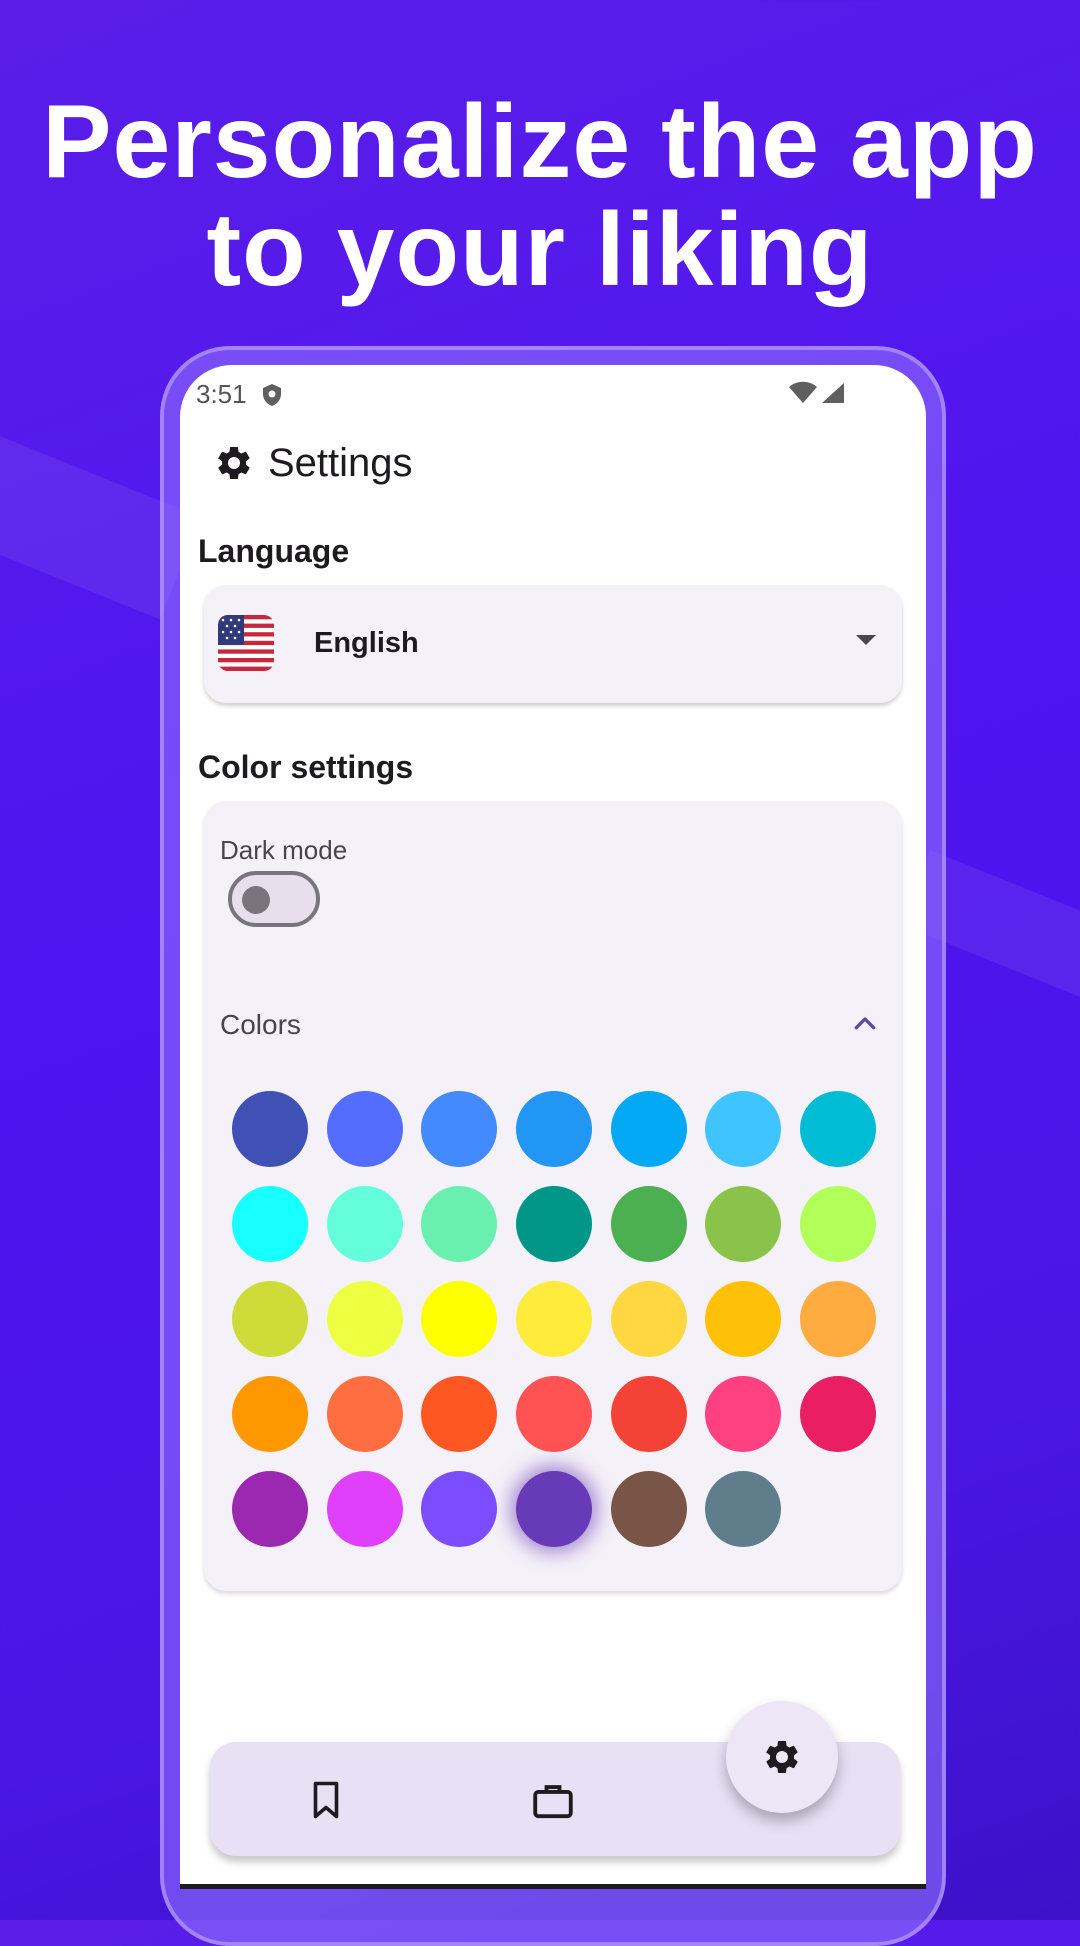 This screenshot has height=1946, width=1080. Describe the element at coordinates (246, 643) in the screenshot. I see `us-flag-icon` at that location.